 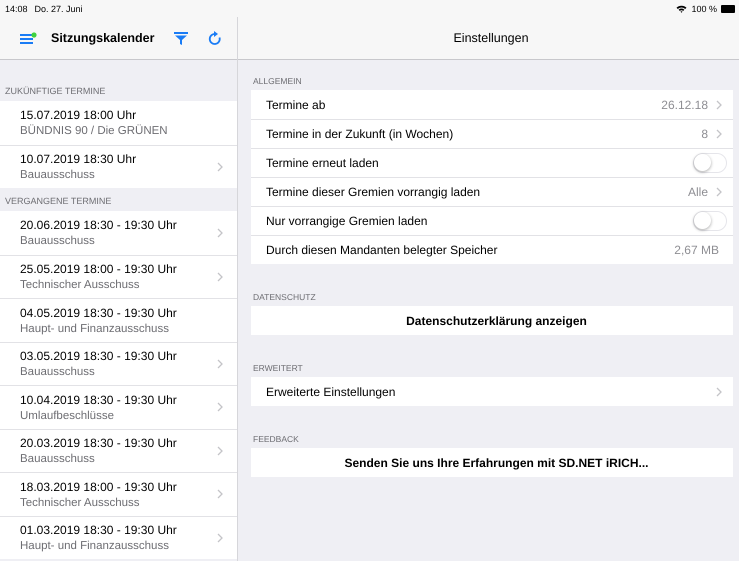 What do you see at coordinates (99, 225) in the screenshot?
I see `appointment-date: 20.06.2019 18:30 - 19:30 Uhr` at bounding box center [99, 225].